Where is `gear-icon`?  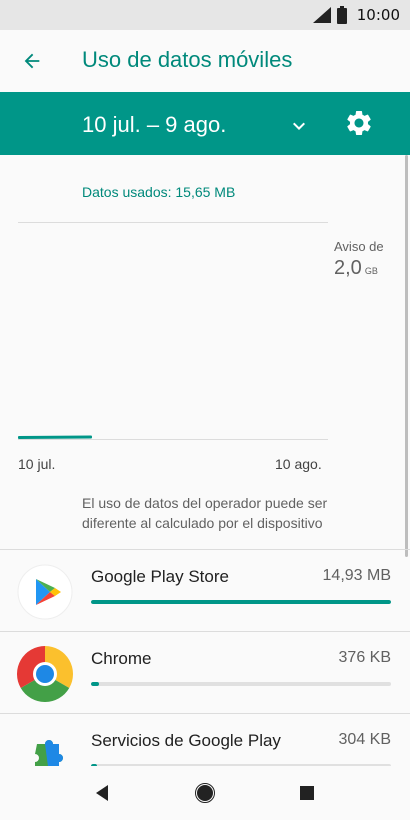 gear-icon is located at coordinates (359, 123).